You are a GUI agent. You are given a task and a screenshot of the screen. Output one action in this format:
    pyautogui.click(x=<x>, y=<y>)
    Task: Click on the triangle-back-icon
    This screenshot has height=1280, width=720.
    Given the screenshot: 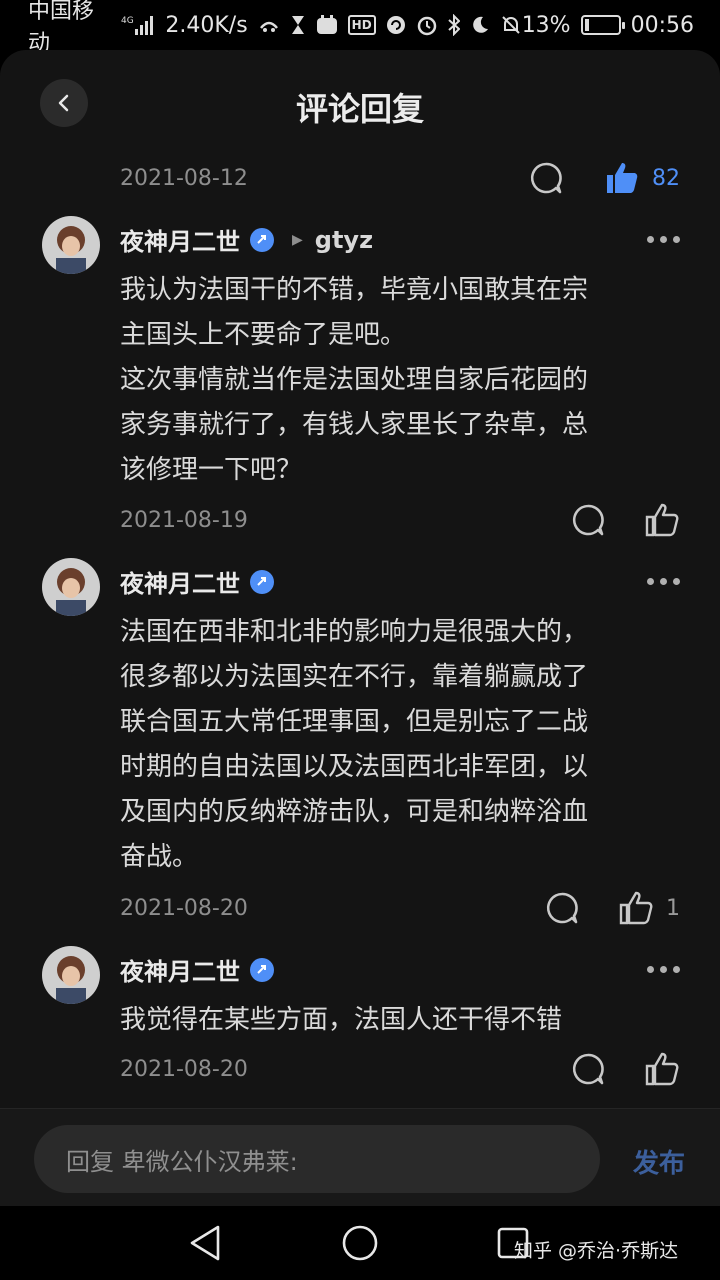 What is the action you would take?
    pyautogui.click(x=205, y=1243)
    